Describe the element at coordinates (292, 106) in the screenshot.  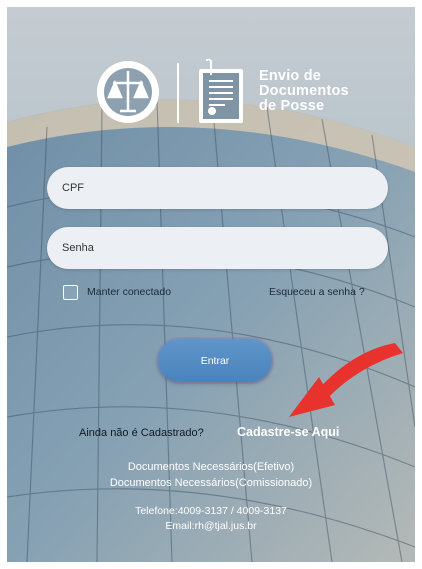
I see `brand-line-3: de Posse` at that location.